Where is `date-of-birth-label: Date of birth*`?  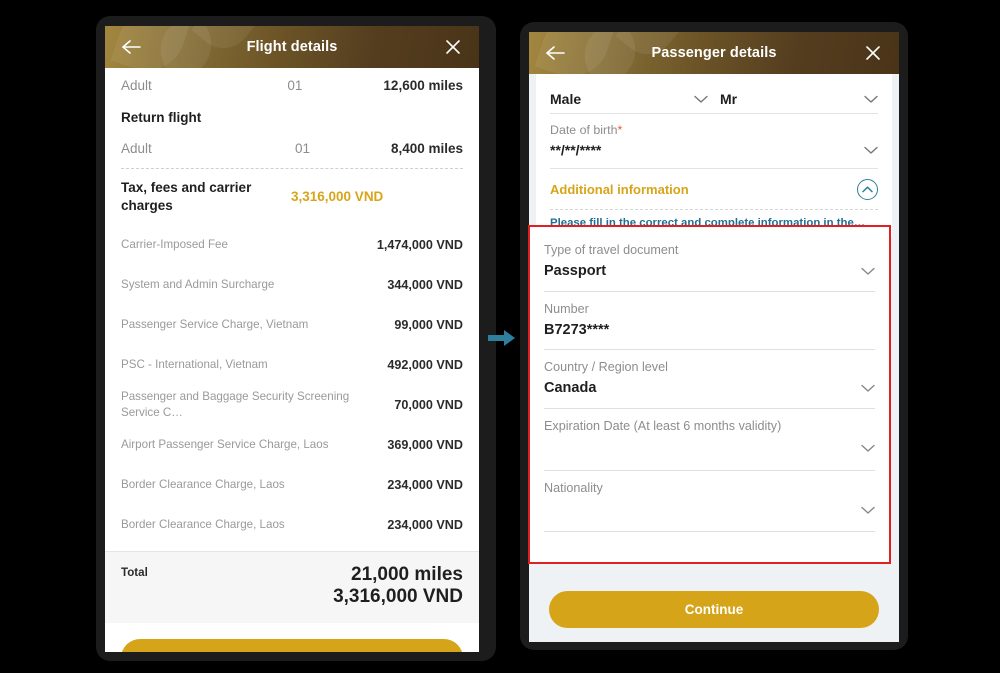
date-of-birth-label: Date of birth* is located at coordinates (714, 130).